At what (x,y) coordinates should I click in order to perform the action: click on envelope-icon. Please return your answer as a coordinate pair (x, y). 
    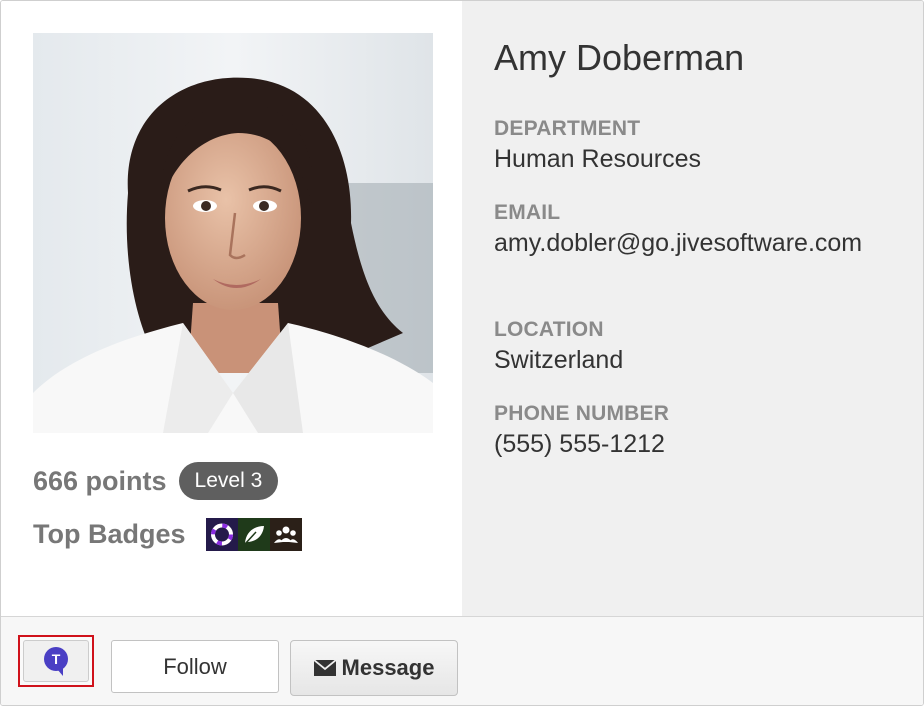
    Looking at the image, I should click on (324, 668).